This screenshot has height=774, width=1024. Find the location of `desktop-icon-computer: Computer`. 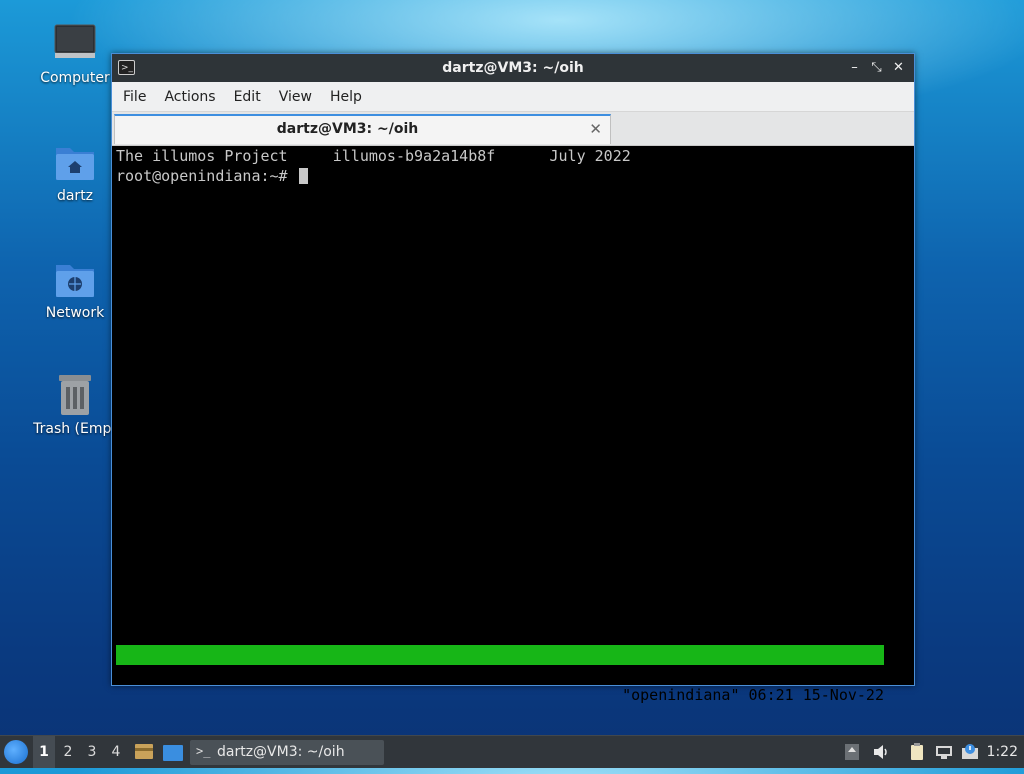

desktop-icon-computer: Computer is located at coordinates (75, 54).